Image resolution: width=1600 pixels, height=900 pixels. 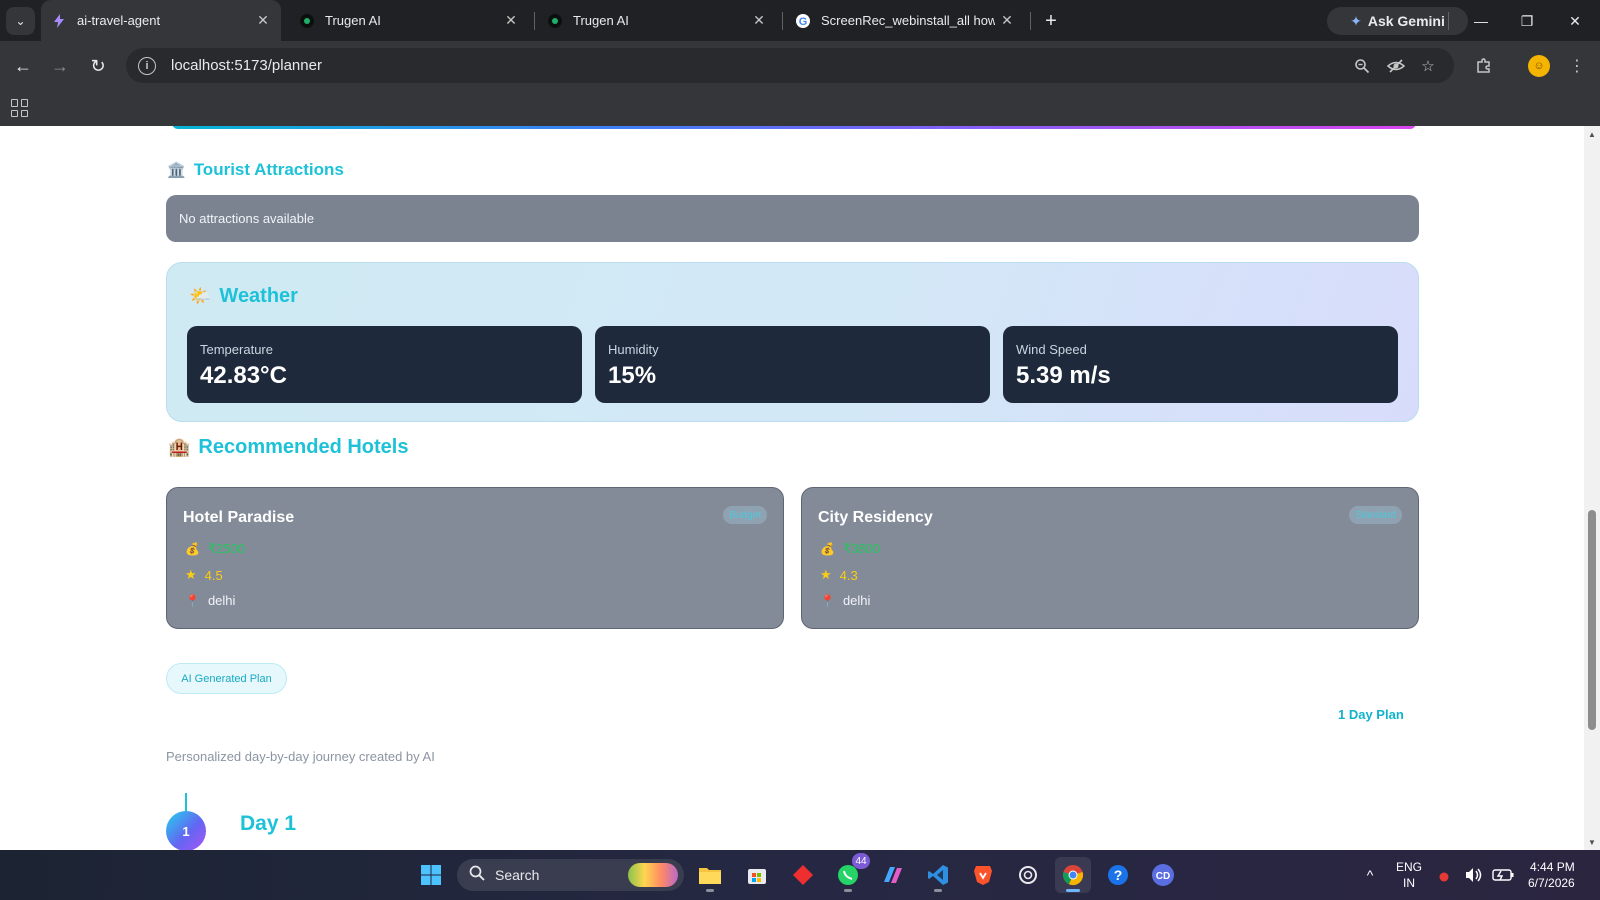 I want to click on bolt-icon, so click(x=59, y=21).